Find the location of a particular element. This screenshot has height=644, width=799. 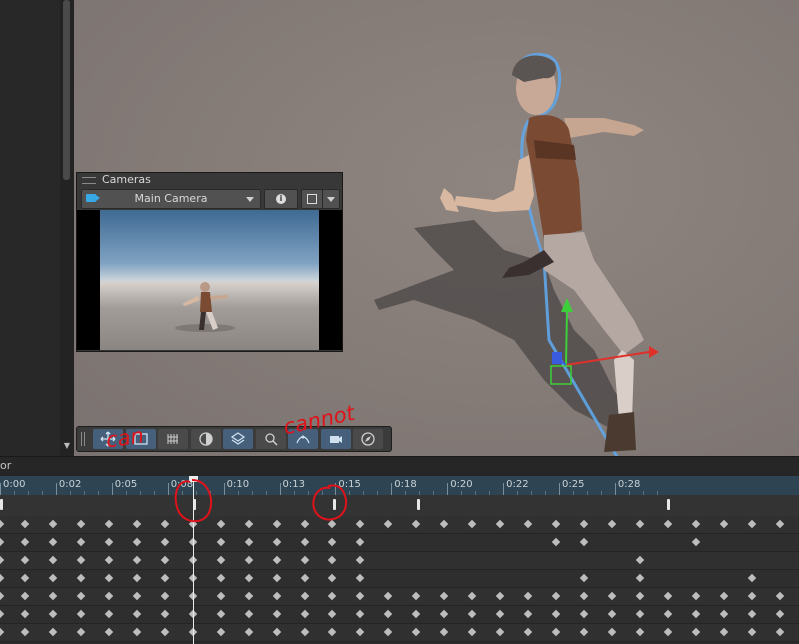

layers-tool-button is located at coordinates (238, 439).